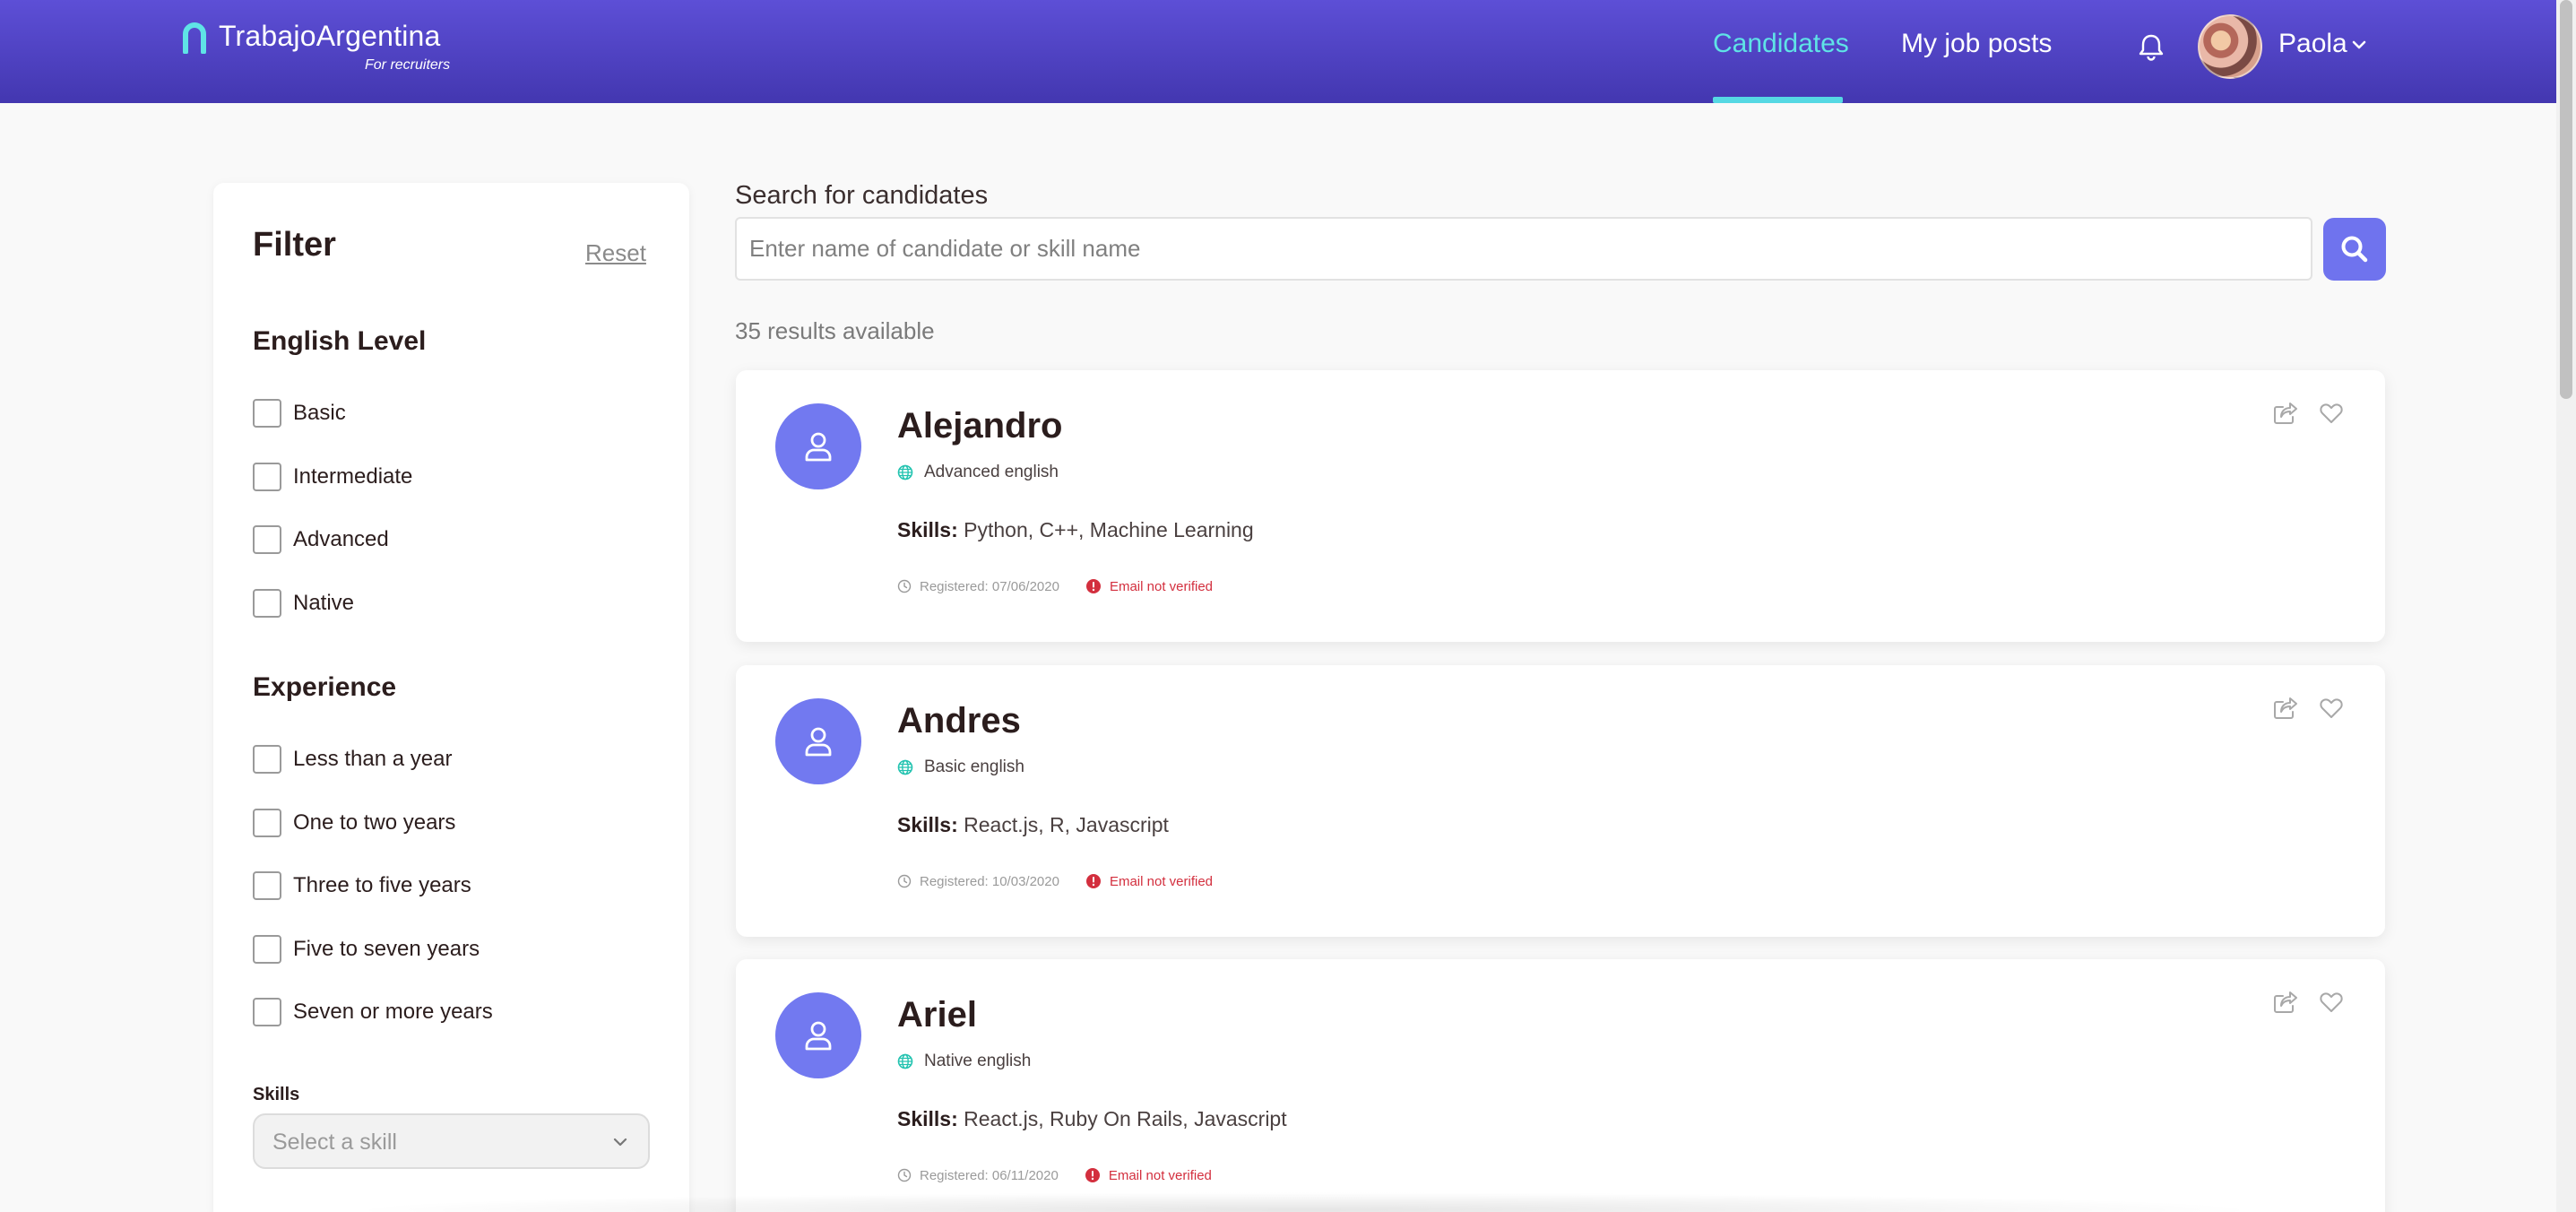 This screenshot has height=1212, width=2576. I want to click on experience-option-three-to-five: Three to five years, so click(362, 885).